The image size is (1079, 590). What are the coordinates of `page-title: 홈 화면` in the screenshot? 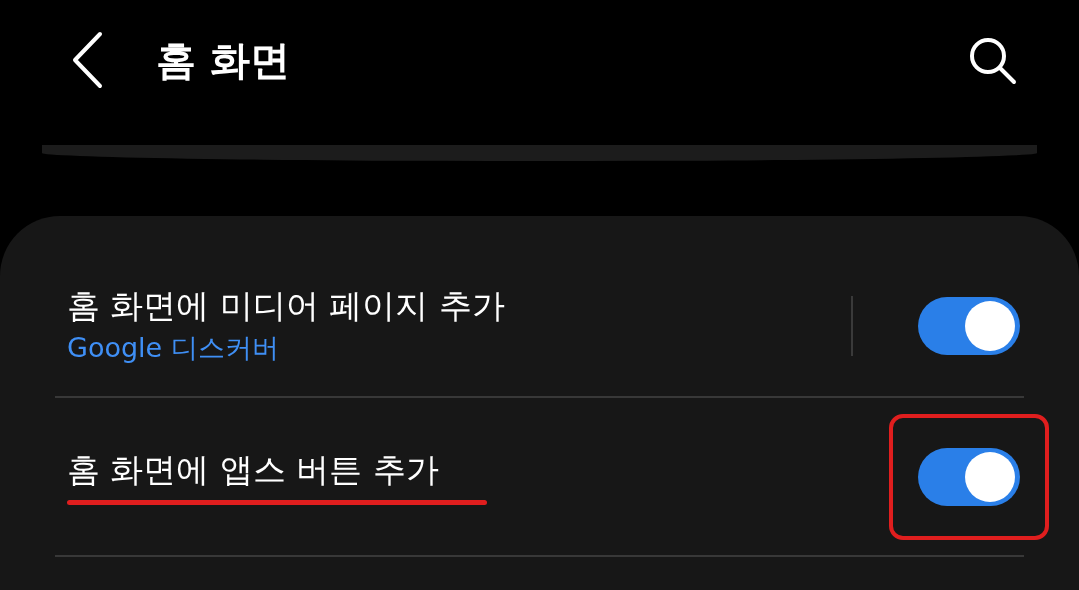 It's located at (223, 60).